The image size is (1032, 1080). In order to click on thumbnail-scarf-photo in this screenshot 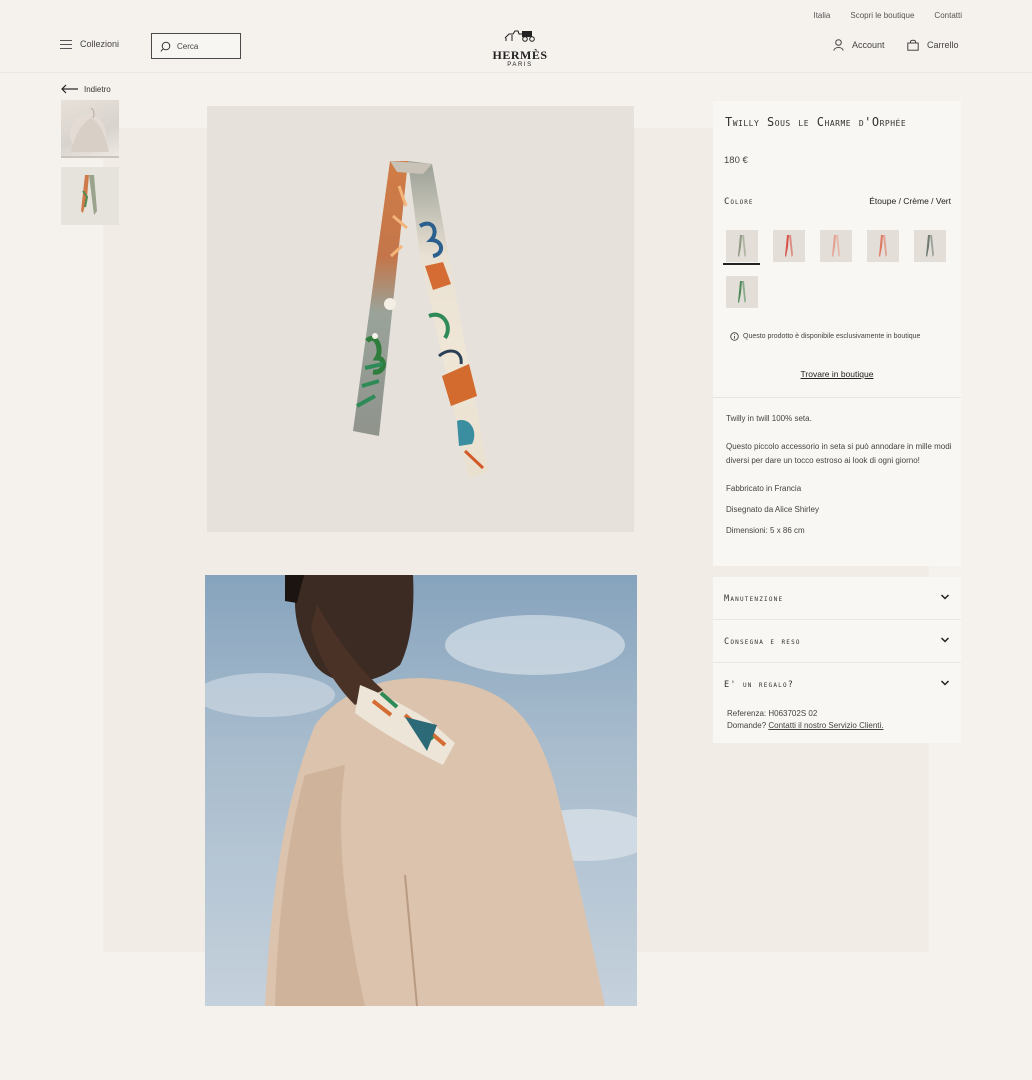, I will do `click(90, 196)`.